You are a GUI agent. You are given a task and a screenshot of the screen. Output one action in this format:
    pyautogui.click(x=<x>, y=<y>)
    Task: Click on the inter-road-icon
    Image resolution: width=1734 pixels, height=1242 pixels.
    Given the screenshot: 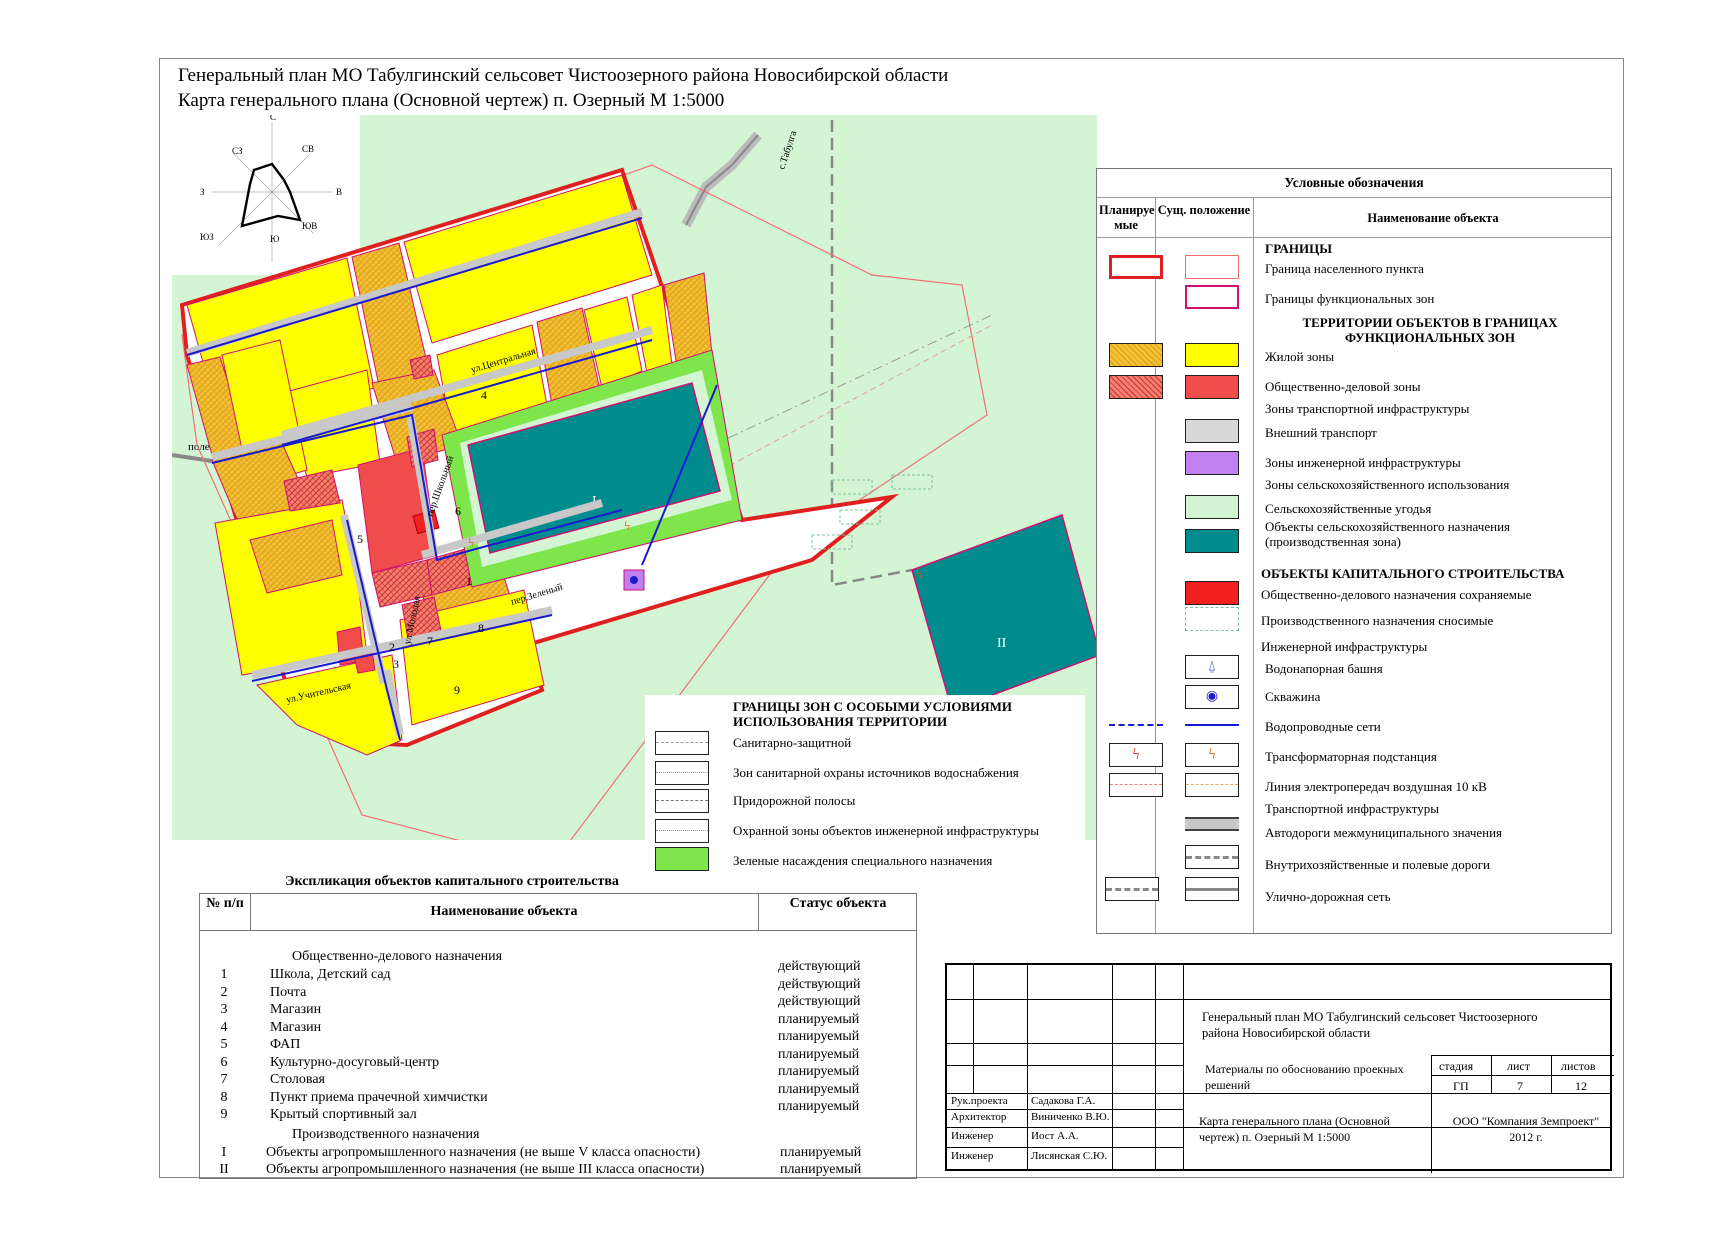 What is the action you would take?
    pyautogui.click(x=1212, y=824)
    